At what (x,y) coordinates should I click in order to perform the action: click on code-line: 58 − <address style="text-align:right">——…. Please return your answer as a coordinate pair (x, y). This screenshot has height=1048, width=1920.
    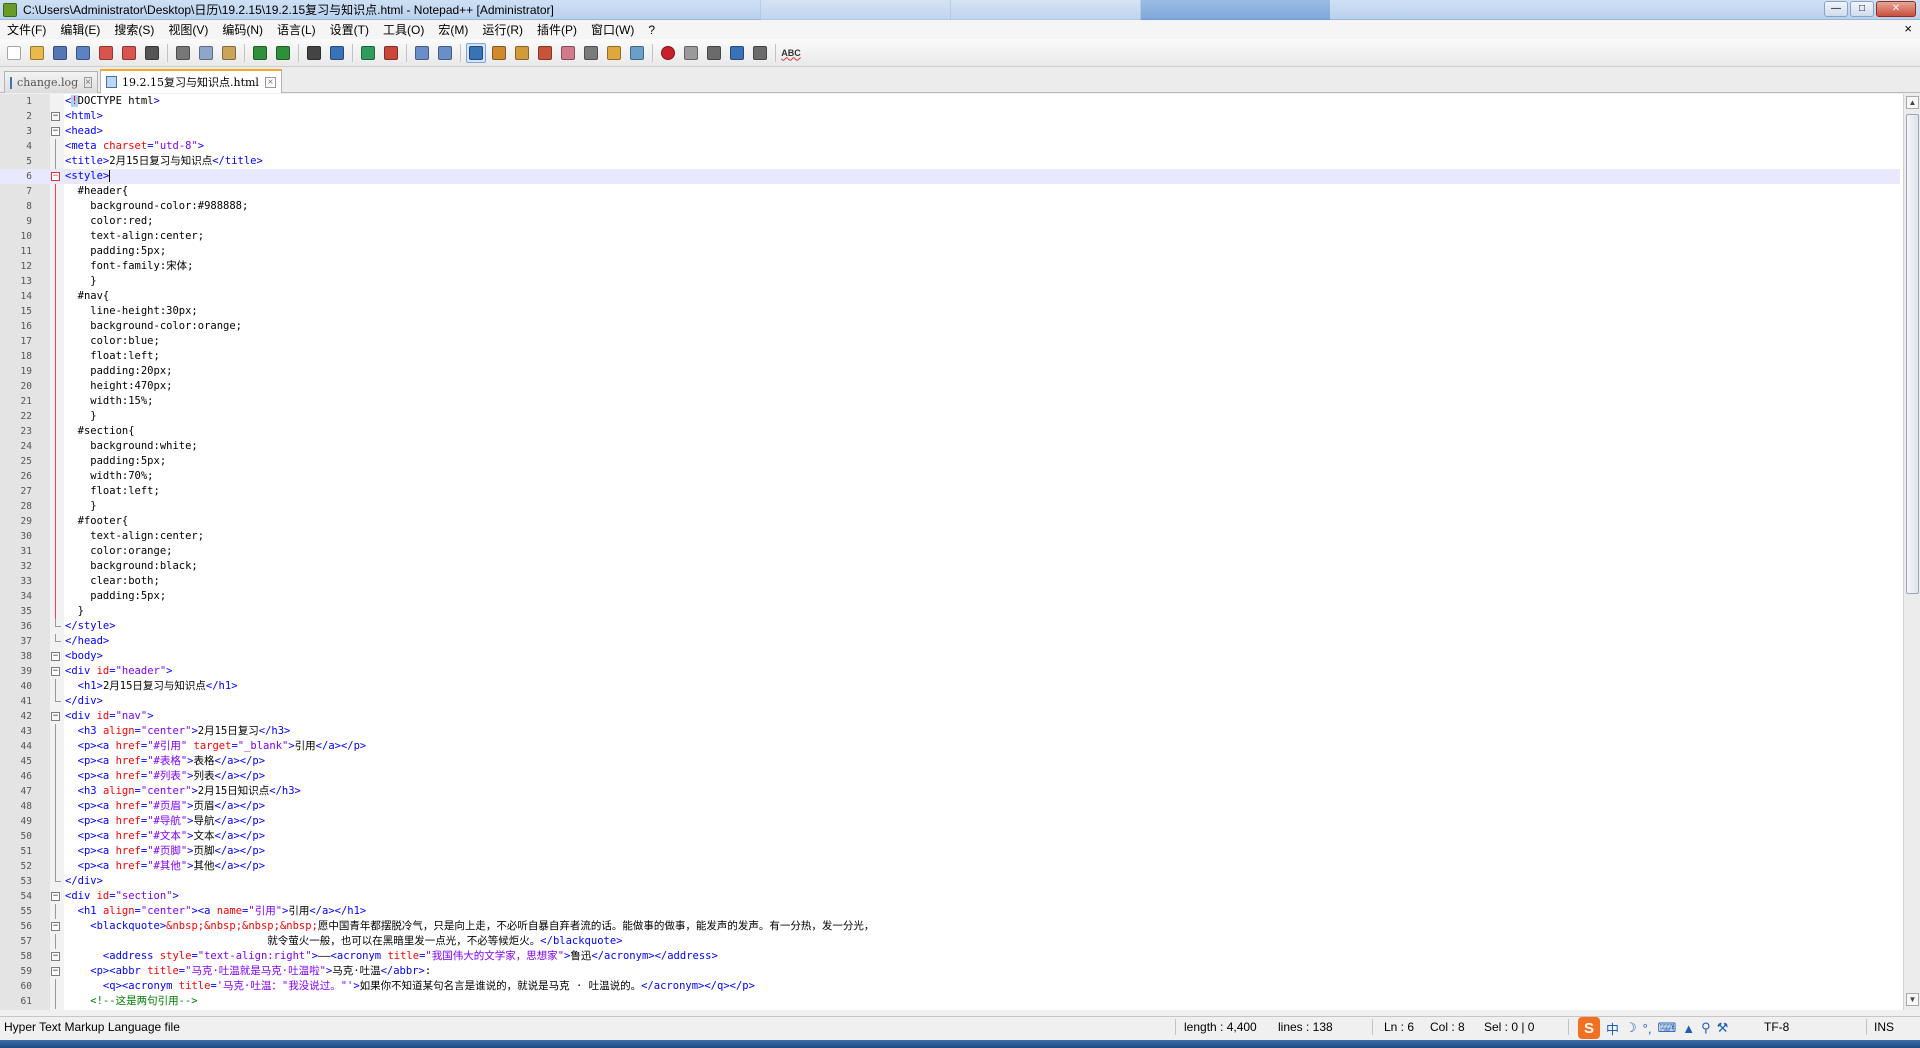
    Looking at the image, I should click on (950, 956).